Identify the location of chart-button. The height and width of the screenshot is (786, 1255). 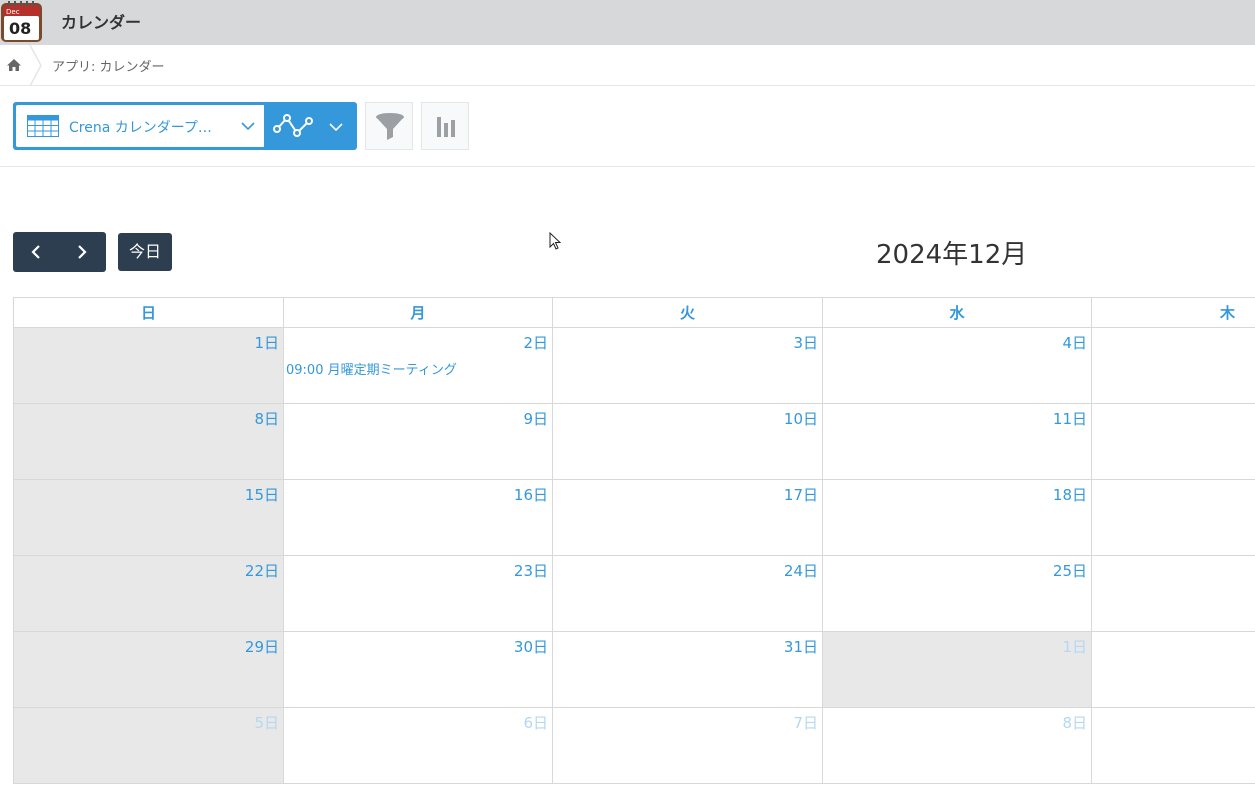
(445, 126).